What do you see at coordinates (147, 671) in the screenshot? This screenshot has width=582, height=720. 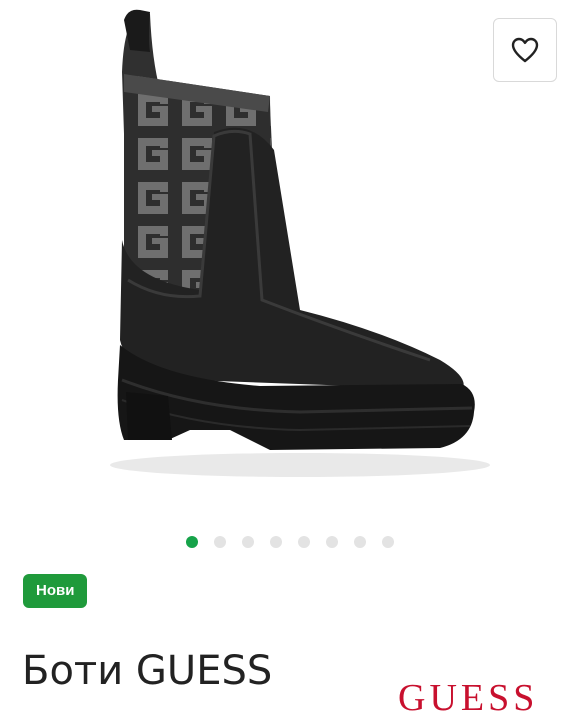 I see `product-title: Боти GUESS` at bounding box center [147, 671].